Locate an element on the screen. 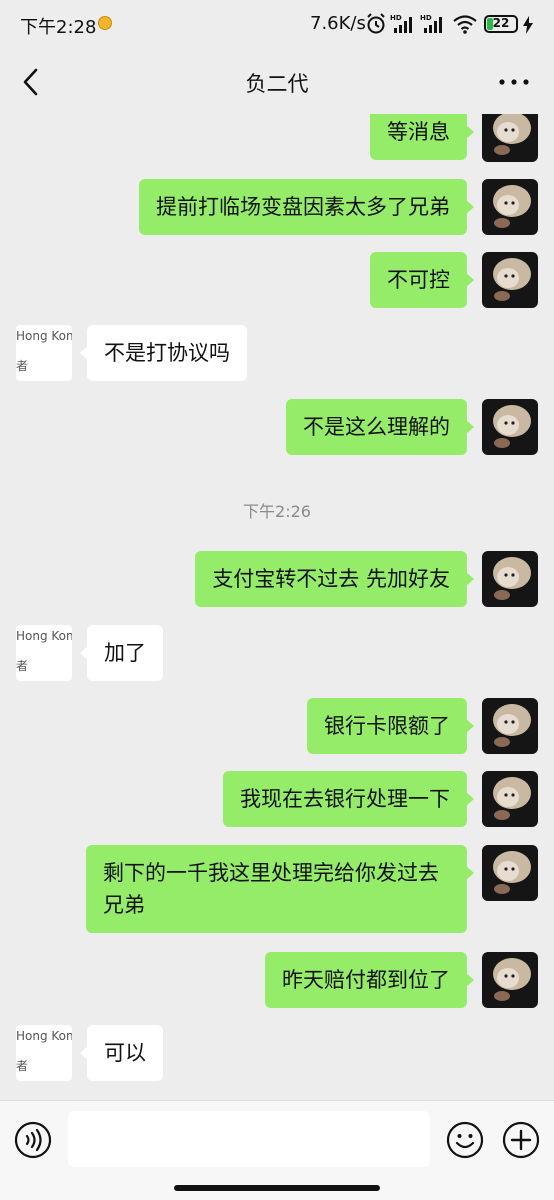 Image resolution: width=554 pixels, height=1200 pixels. timestamp: 下午2:26 is located at coordinates (277, 511).